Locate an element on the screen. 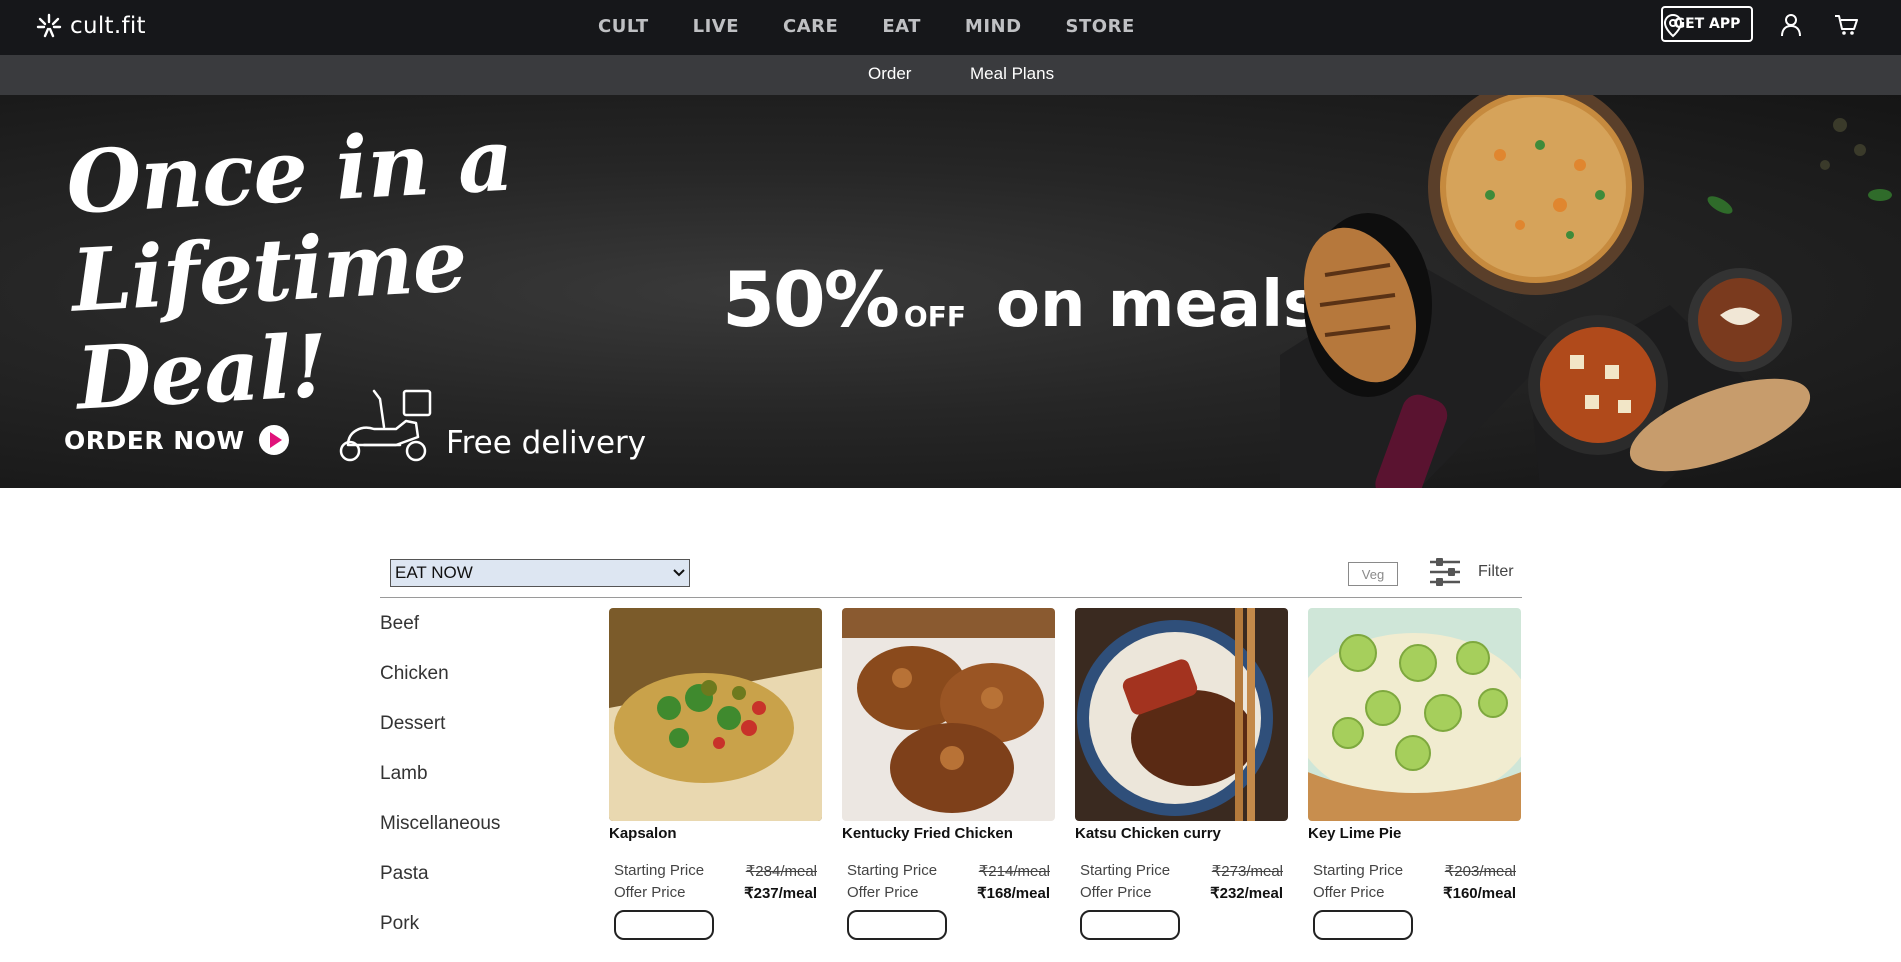  starting-price: ₹284/meal is located at coordinates (781, 871).